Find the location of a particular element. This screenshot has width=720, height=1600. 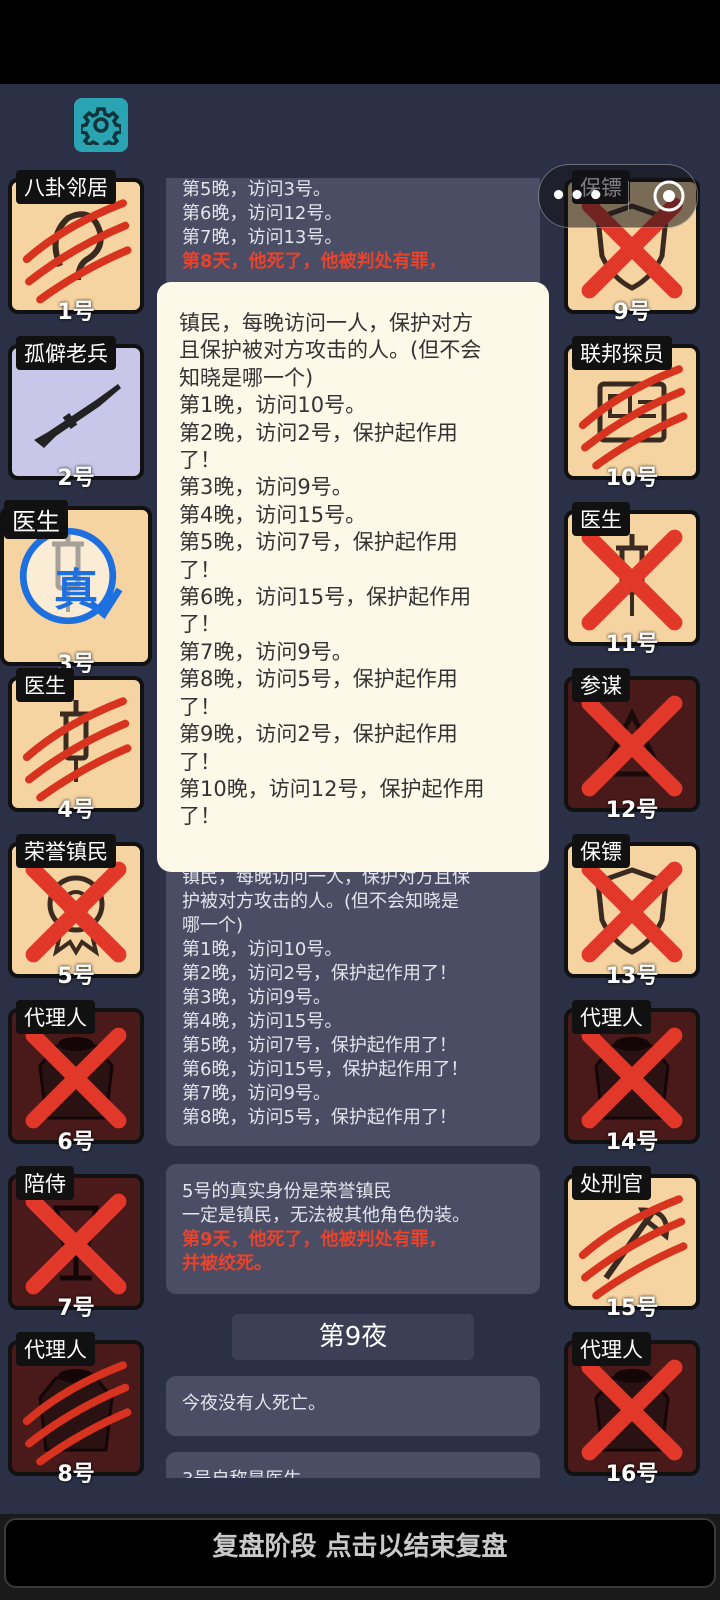

player-card-3号: 真医生 3号 is located at coordinates (76, 588).